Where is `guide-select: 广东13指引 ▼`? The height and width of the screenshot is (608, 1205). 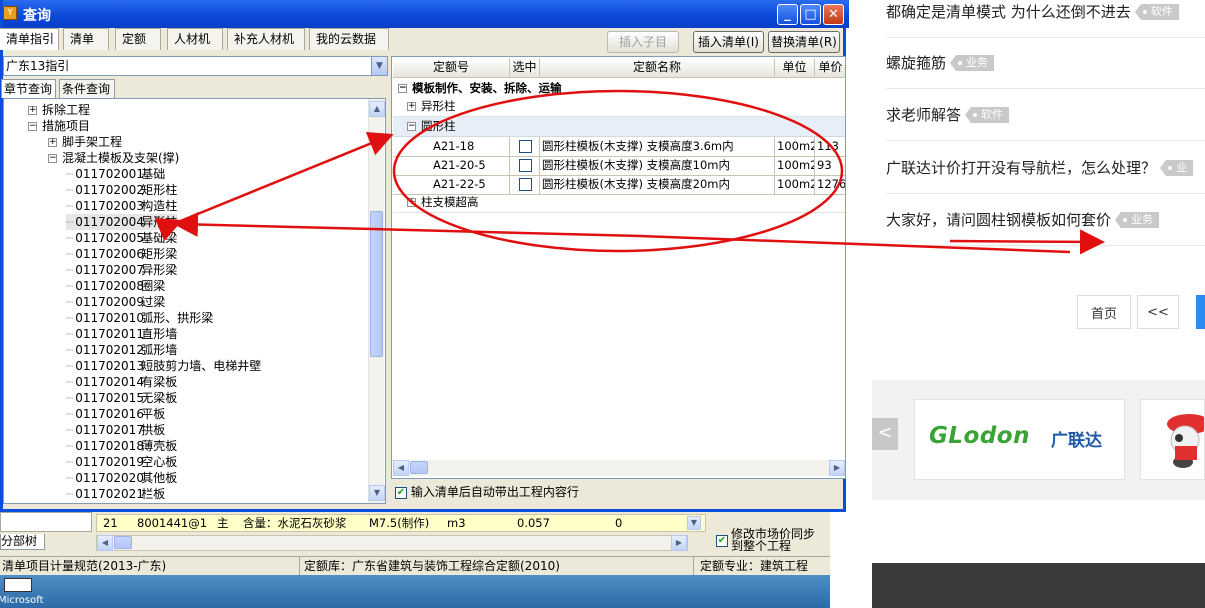 guide-select: 广东13指引 ▼ is located at coordinates (195, 66).